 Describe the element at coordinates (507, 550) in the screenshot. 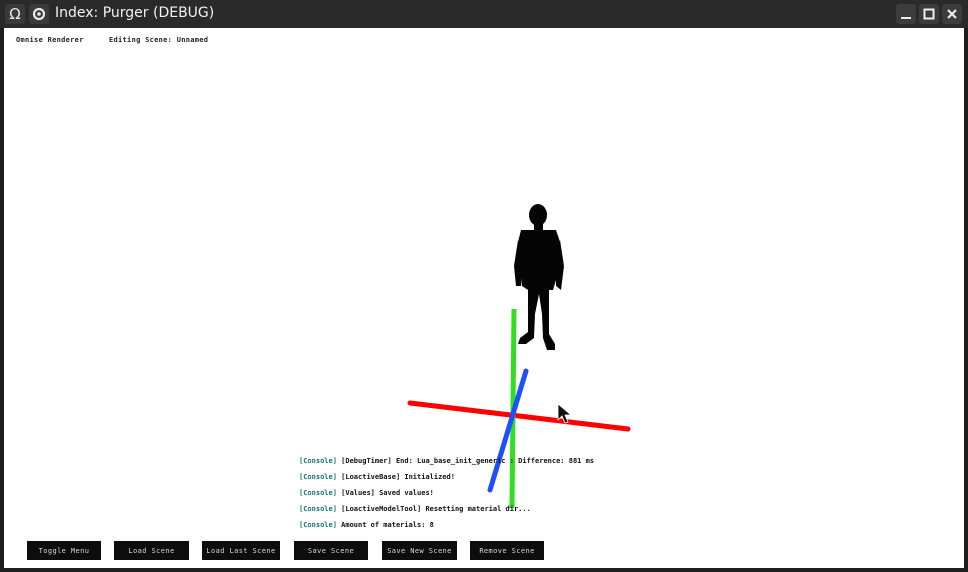

I see `remove-scene-button: Remove Scene` at that location.